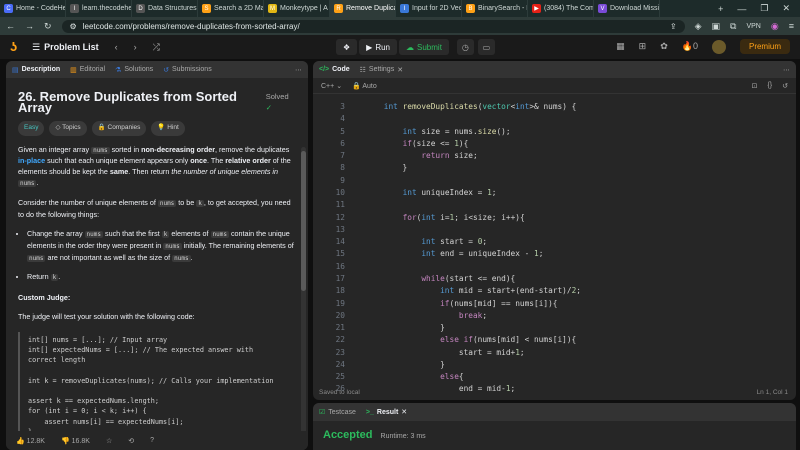 The image size is (800, 450). I want to click on reset-icon: ↺, so click(785, 86).